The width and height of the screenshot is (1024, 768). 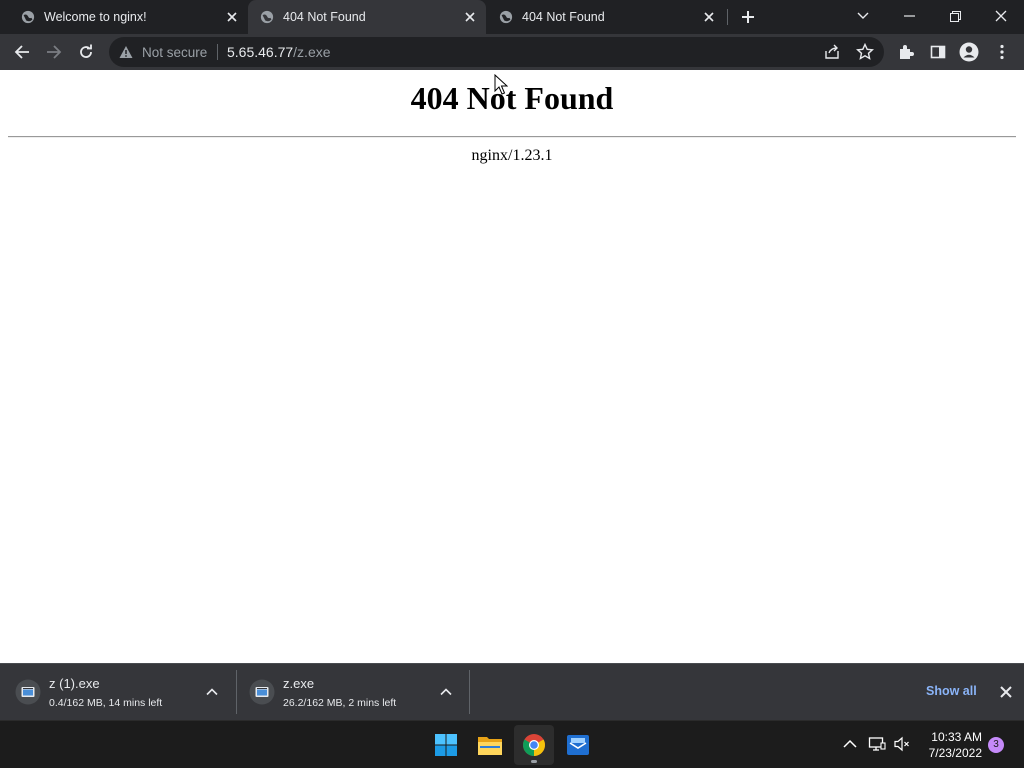 What do you see at coordinates (512, 98) in the screenshot?
I see `page-heading: 404 Not Found` at bounding box center [512, 98].